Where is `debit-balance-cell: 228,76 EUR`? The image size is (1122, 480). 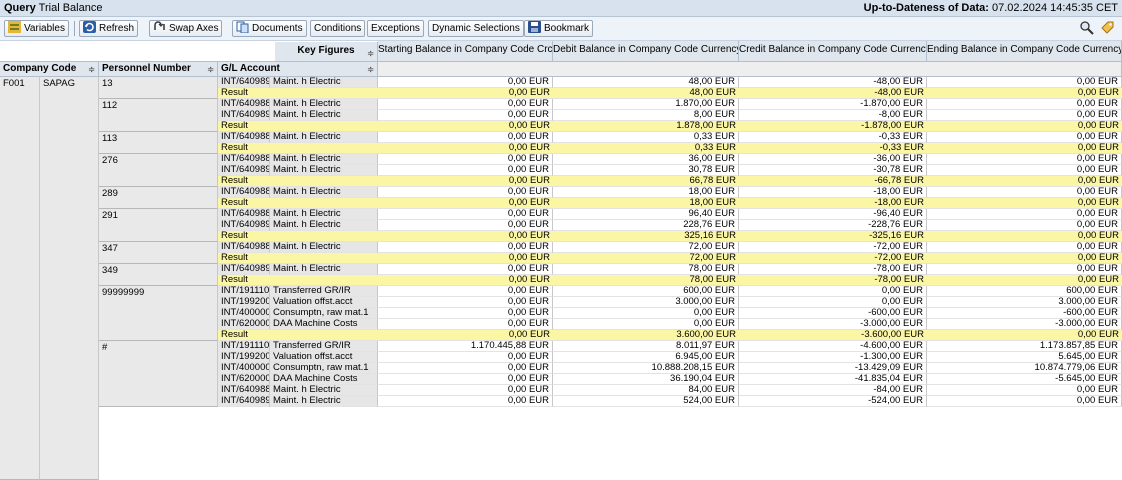 debit-balance-cell: 228,76 EUR is located at coordinates (646, 225).